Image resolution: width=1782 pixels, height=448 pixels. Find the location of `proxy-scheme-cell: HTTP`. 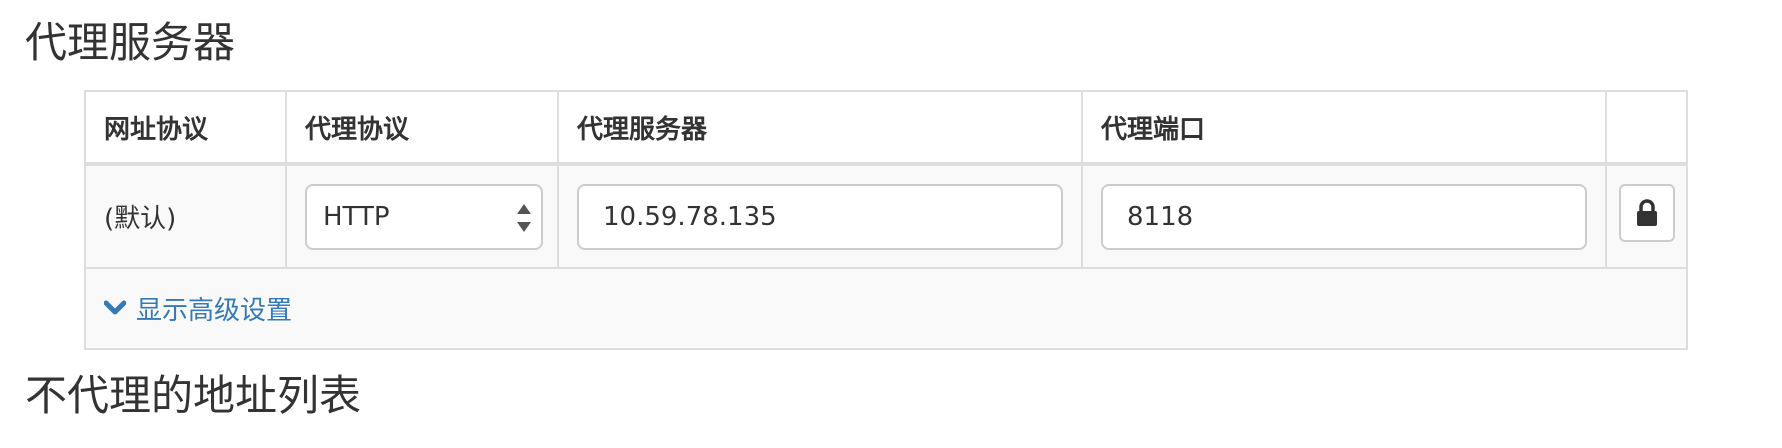

proxy-scheme-cell: HTTP is located at coordinates (422, 216).